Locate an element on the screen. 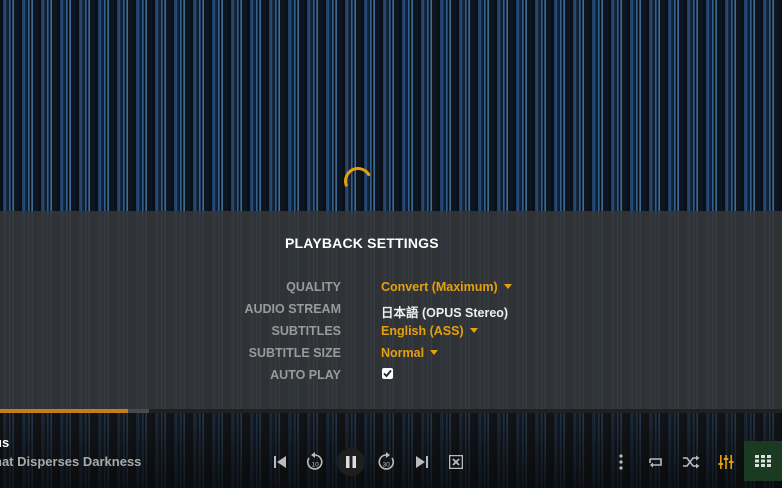 The width and height of the screenshot is (782, 488). setting-row-auto-play: AUTO PLAY is located at coordinates (391, 378).